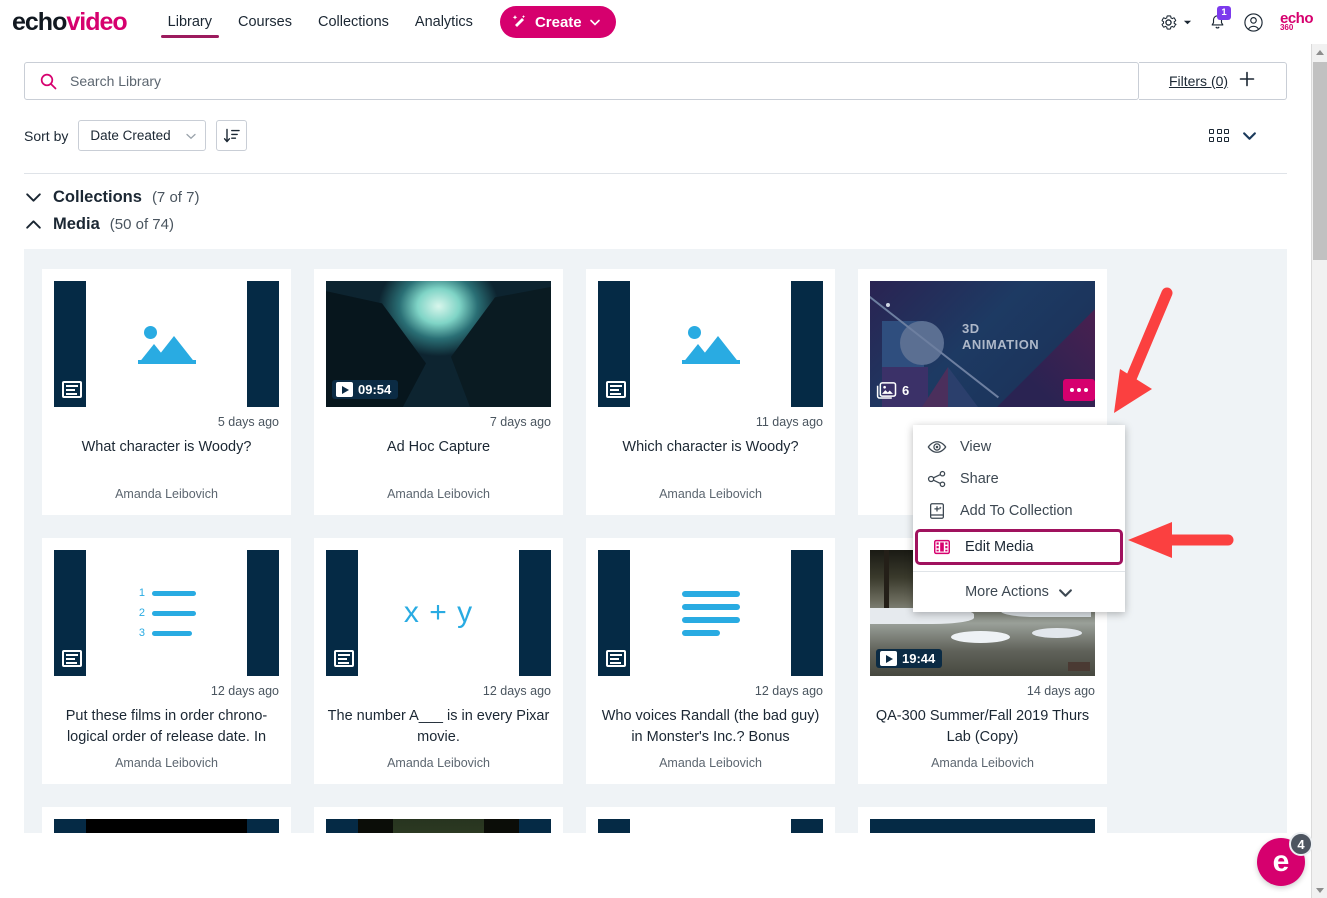 The width and height of the screenshot is (1327, 898). Describe the element at coordinates (1219, 135) in the screenshot. I see `grid-view-icon` at that location.